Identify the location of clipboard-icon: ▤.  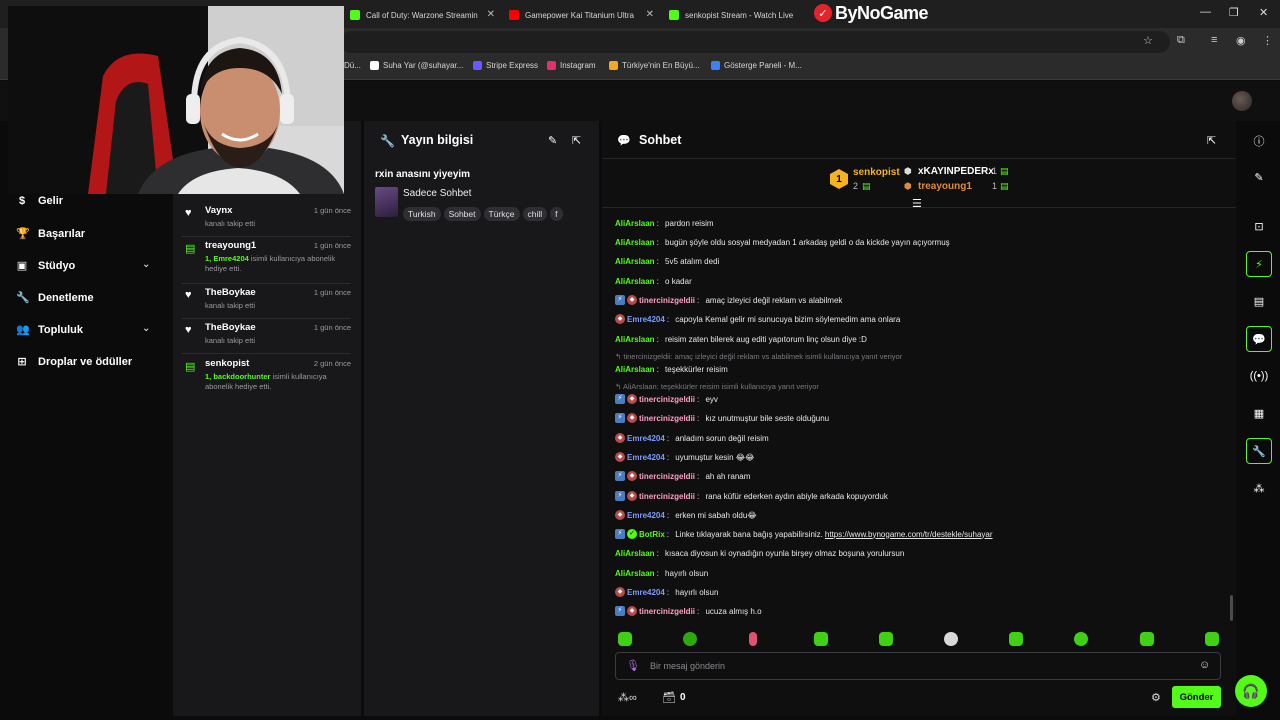
(1259, 301).